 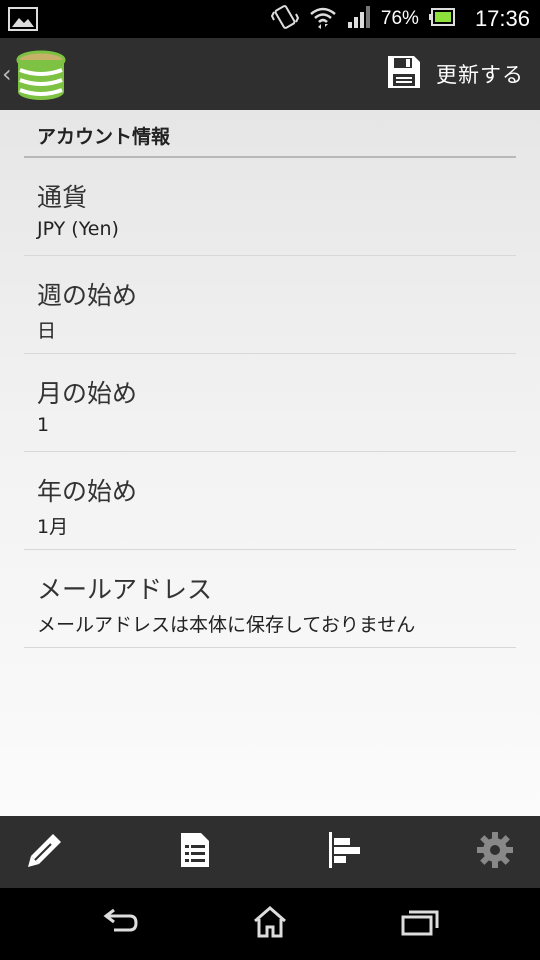 What do you see at coordinates (285, 19) in the screenshot?
I see `vibrate-icon` at bounding box center [285, 19].